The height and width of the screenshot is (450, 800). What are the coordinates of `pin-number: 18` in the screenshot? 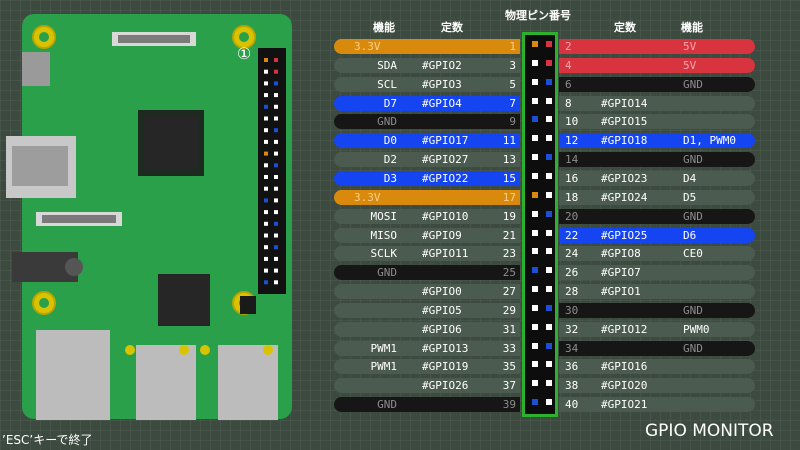 It's located at (572, 197).